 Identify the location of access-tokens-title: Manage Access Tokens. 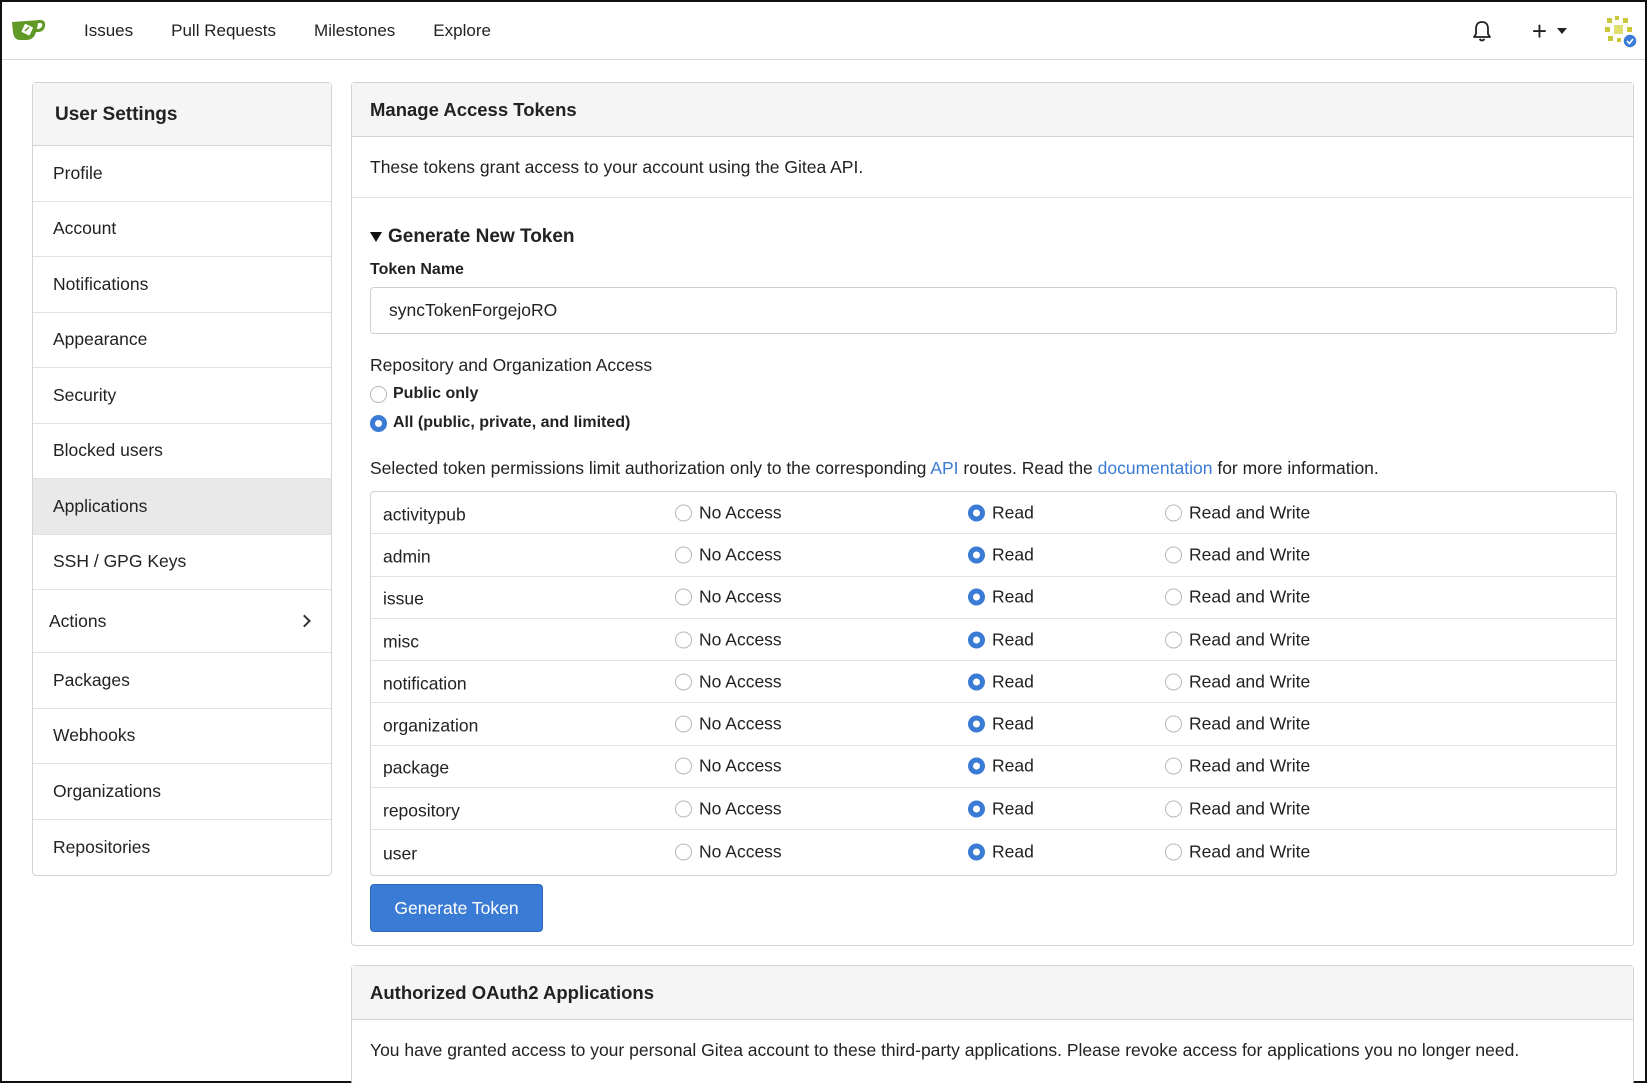
(992, 110).